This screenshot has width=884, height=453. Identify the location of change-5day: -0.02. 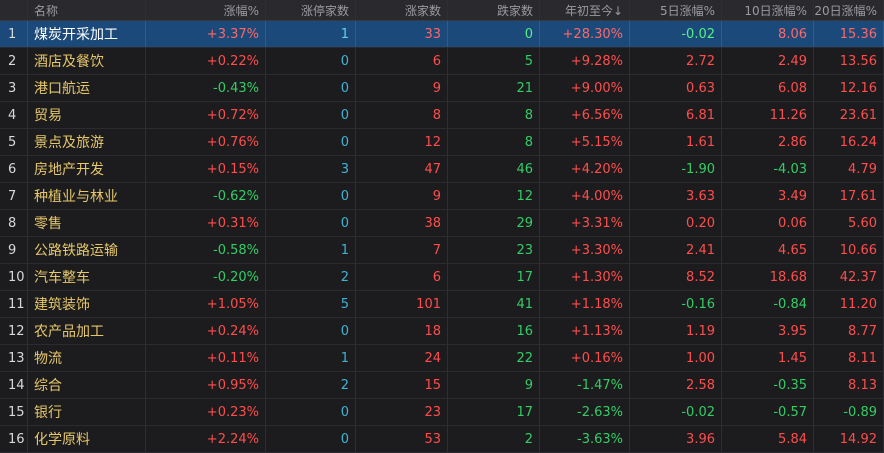
(676, 34).